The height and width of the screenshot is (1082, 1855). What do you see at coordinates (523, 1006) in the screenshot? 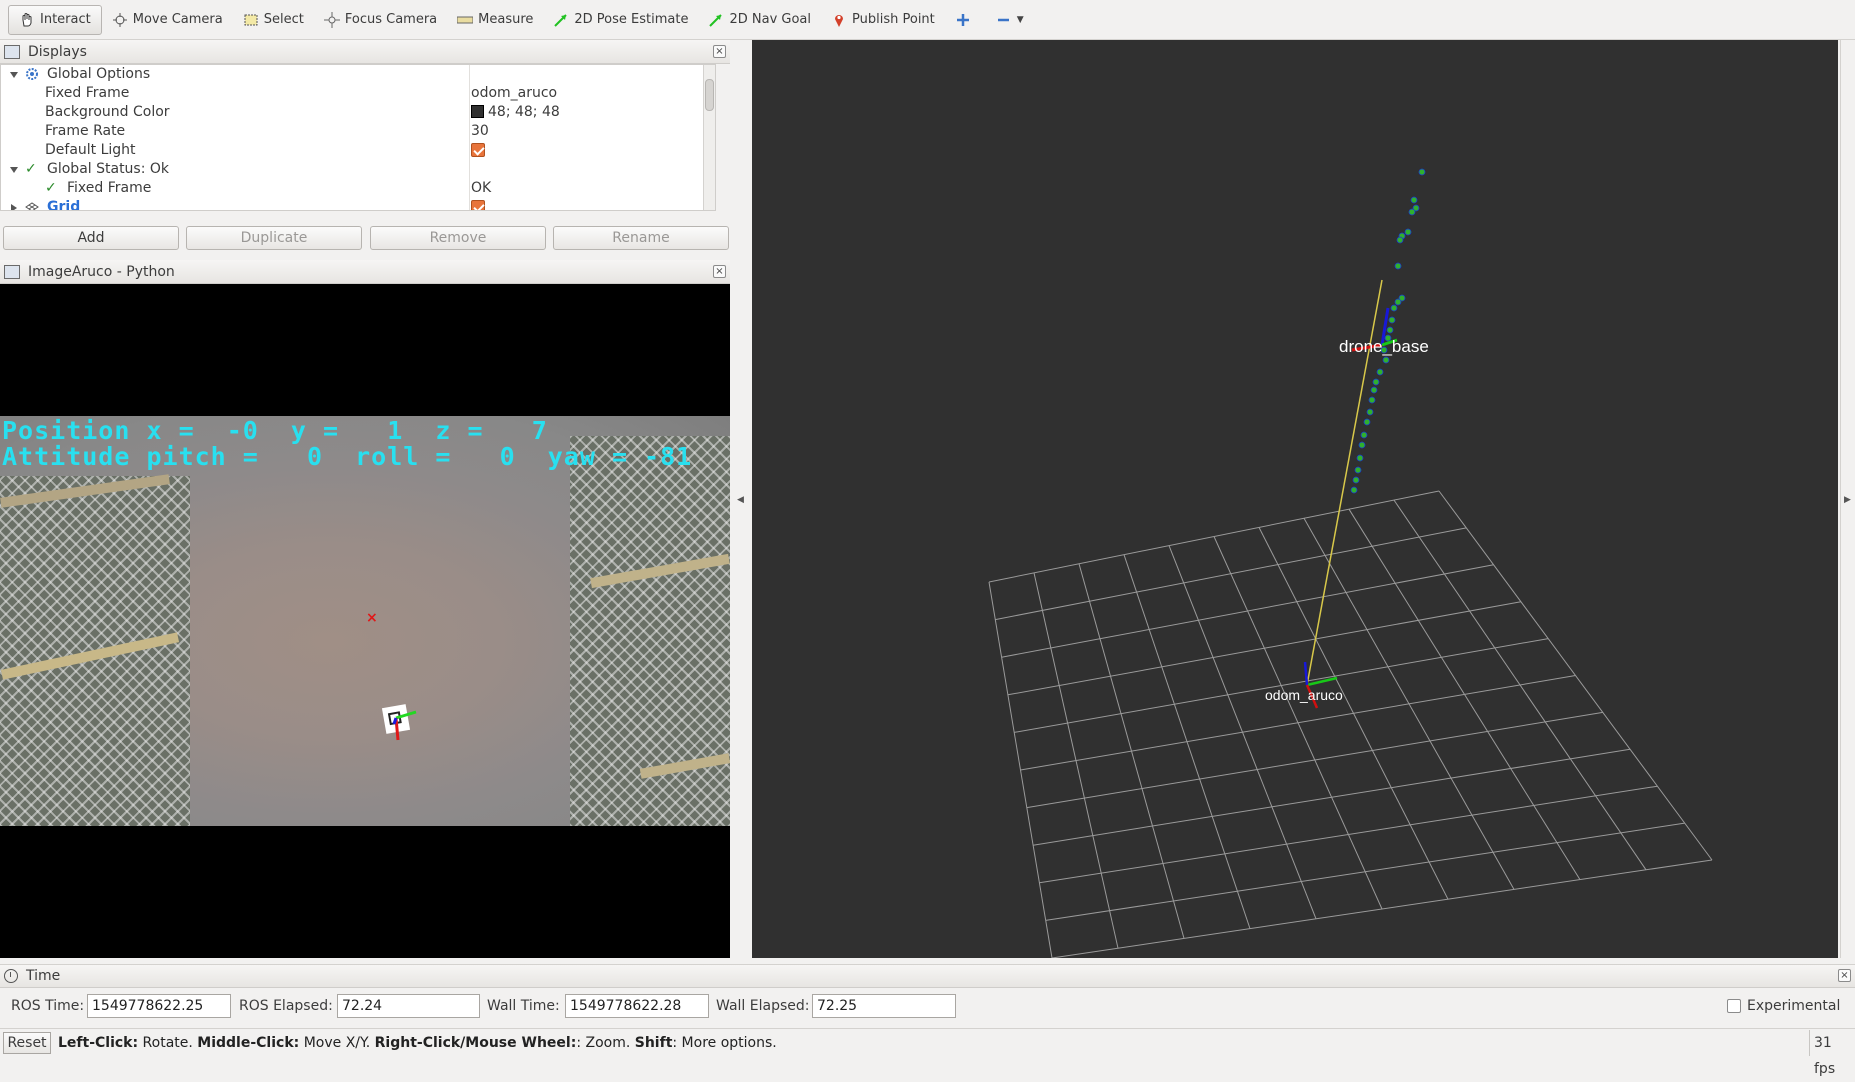
I see `wall-time-label: Wall Time:` at bounding box center [523, 1006].